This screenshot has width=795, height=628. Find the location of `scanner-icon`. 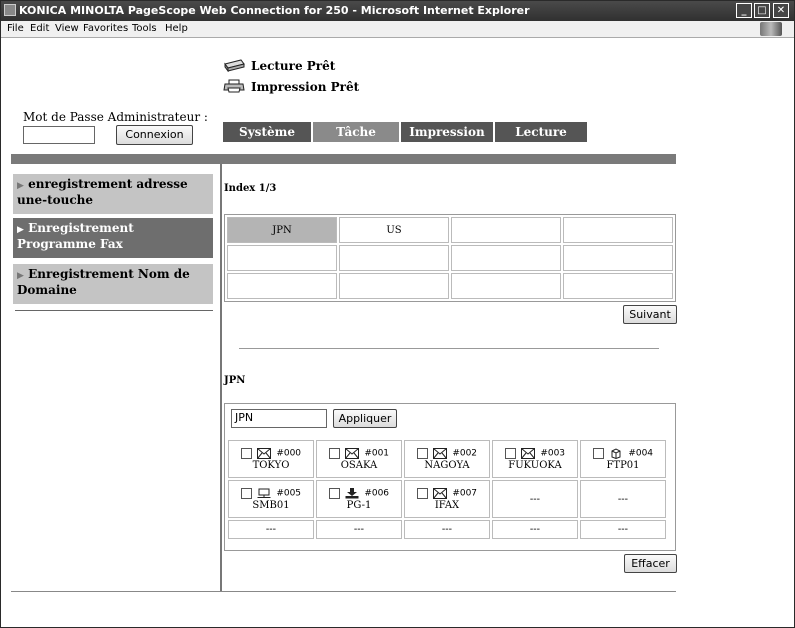

scanner-icon is located at coordinates (234, 65).